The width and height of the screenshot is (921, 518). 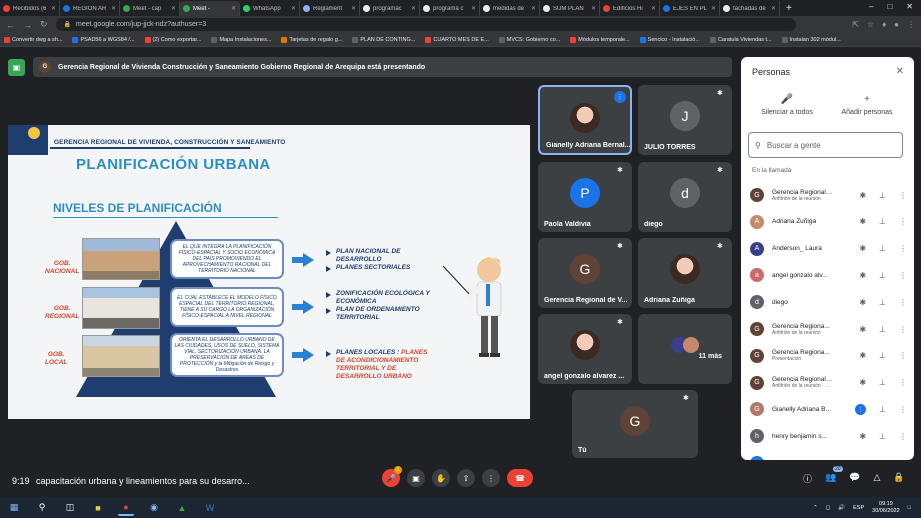 I want to click on mic-off-button: 🎤 1, so click(x=392, y=476).